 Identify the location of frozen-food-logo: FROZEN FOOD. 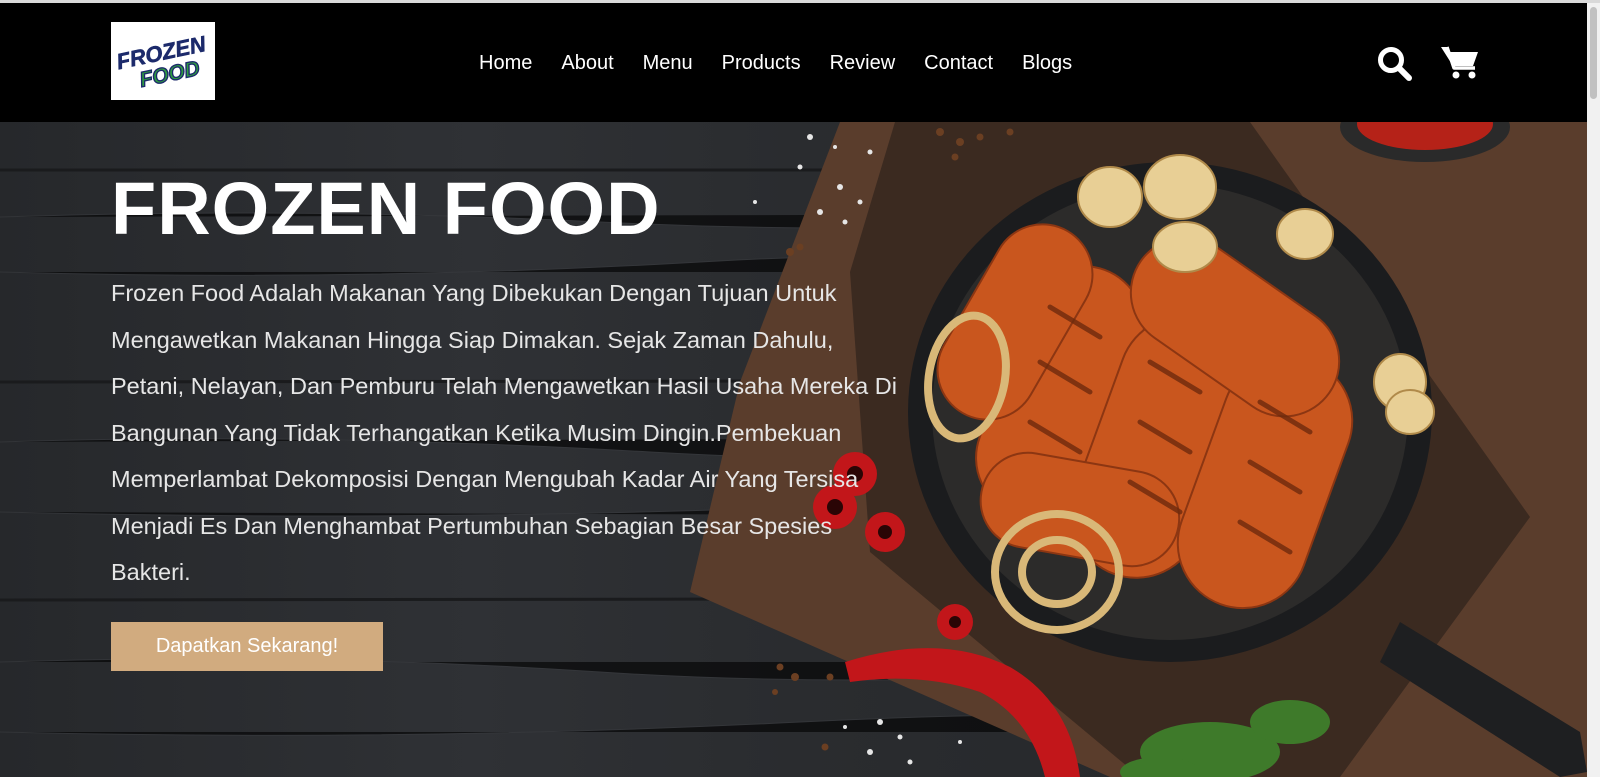
(161, 62).